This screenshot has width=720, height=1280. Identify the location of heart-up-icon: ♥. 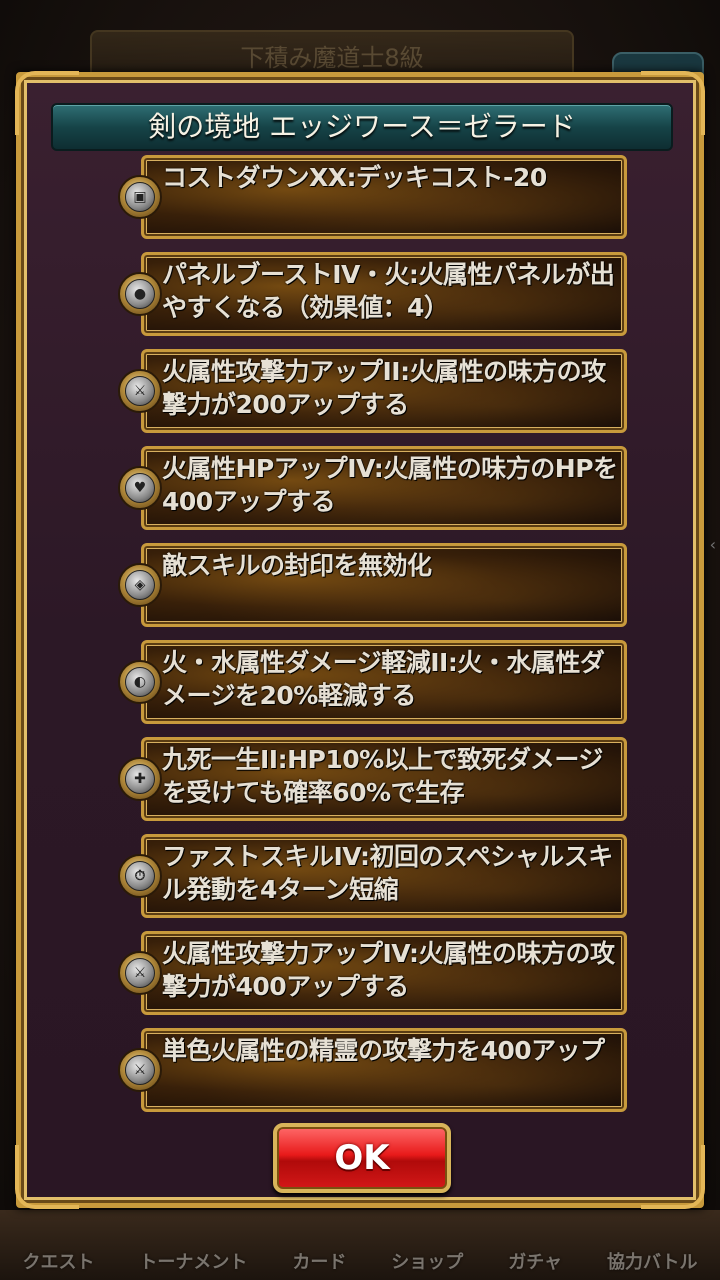
(140, 488).